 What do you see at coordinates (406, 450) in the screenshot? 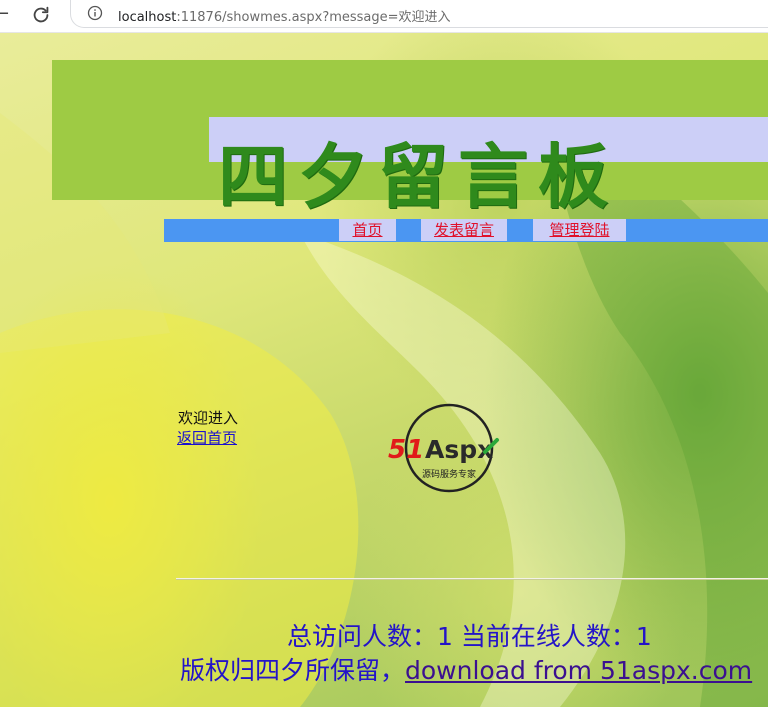
I see `logo-brand-red: 51` at bounding box center [406, 450].